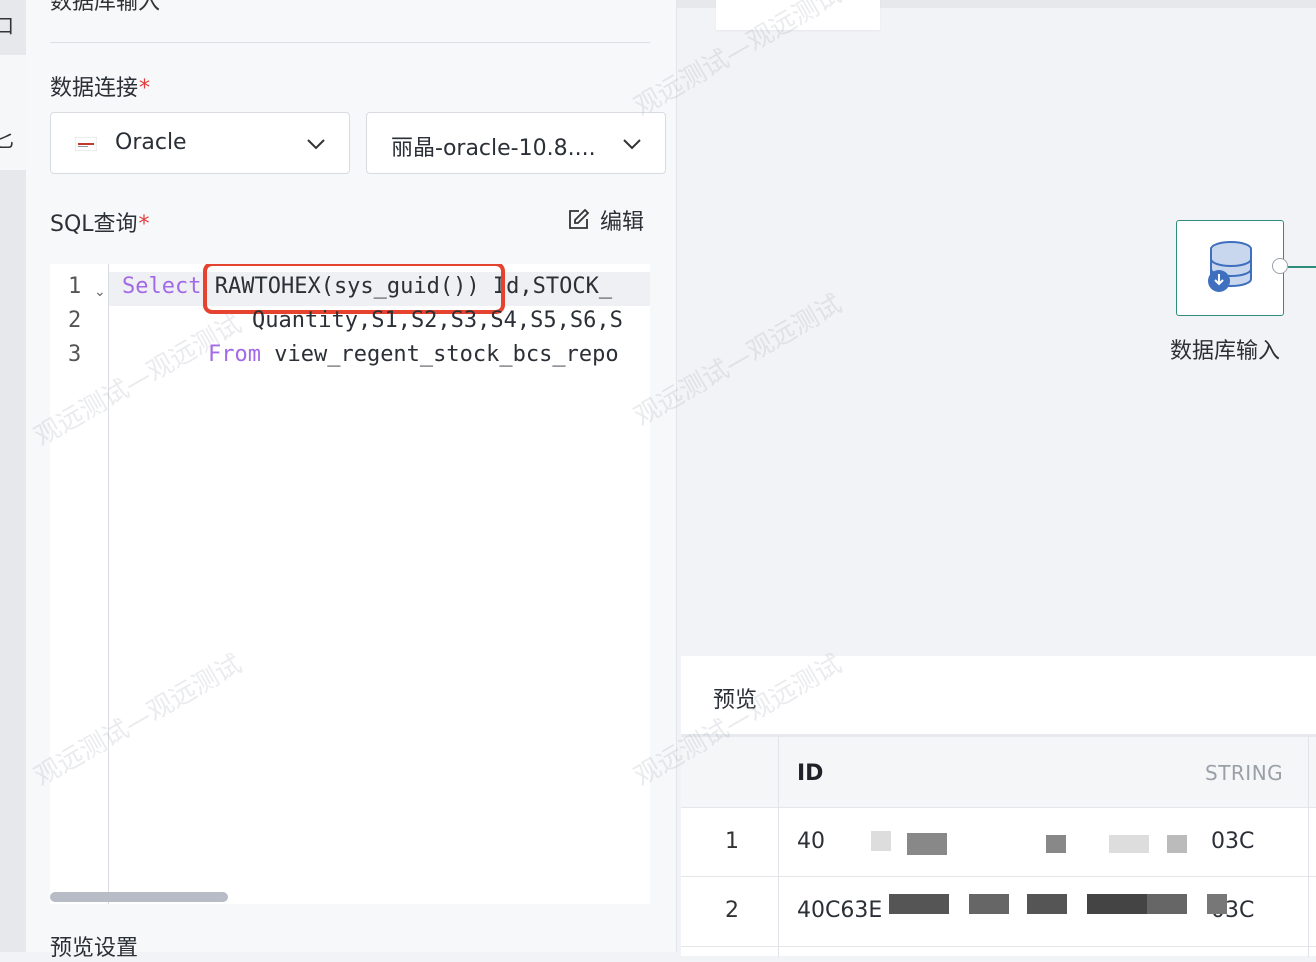 The image size is (1316, 962). I want to click on code-line-1: Select RAWTOHEX(sys_guid()) Id,STOCK_, so click(367, 289).